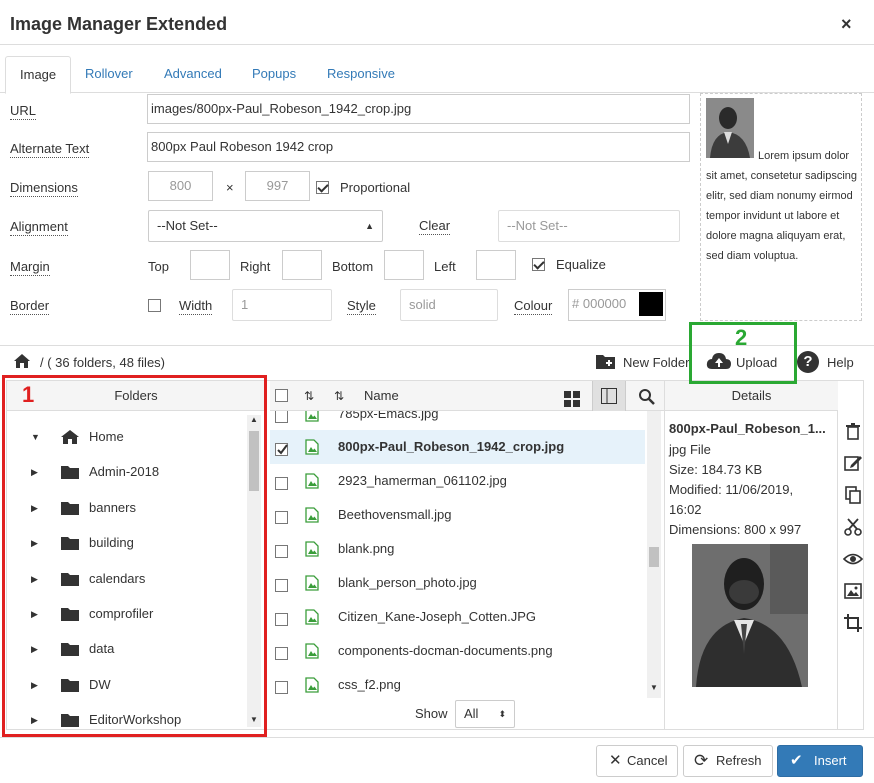 The height and width of the screenshot is (783, 874). I want to click on footer-divider, so click(437, 737).